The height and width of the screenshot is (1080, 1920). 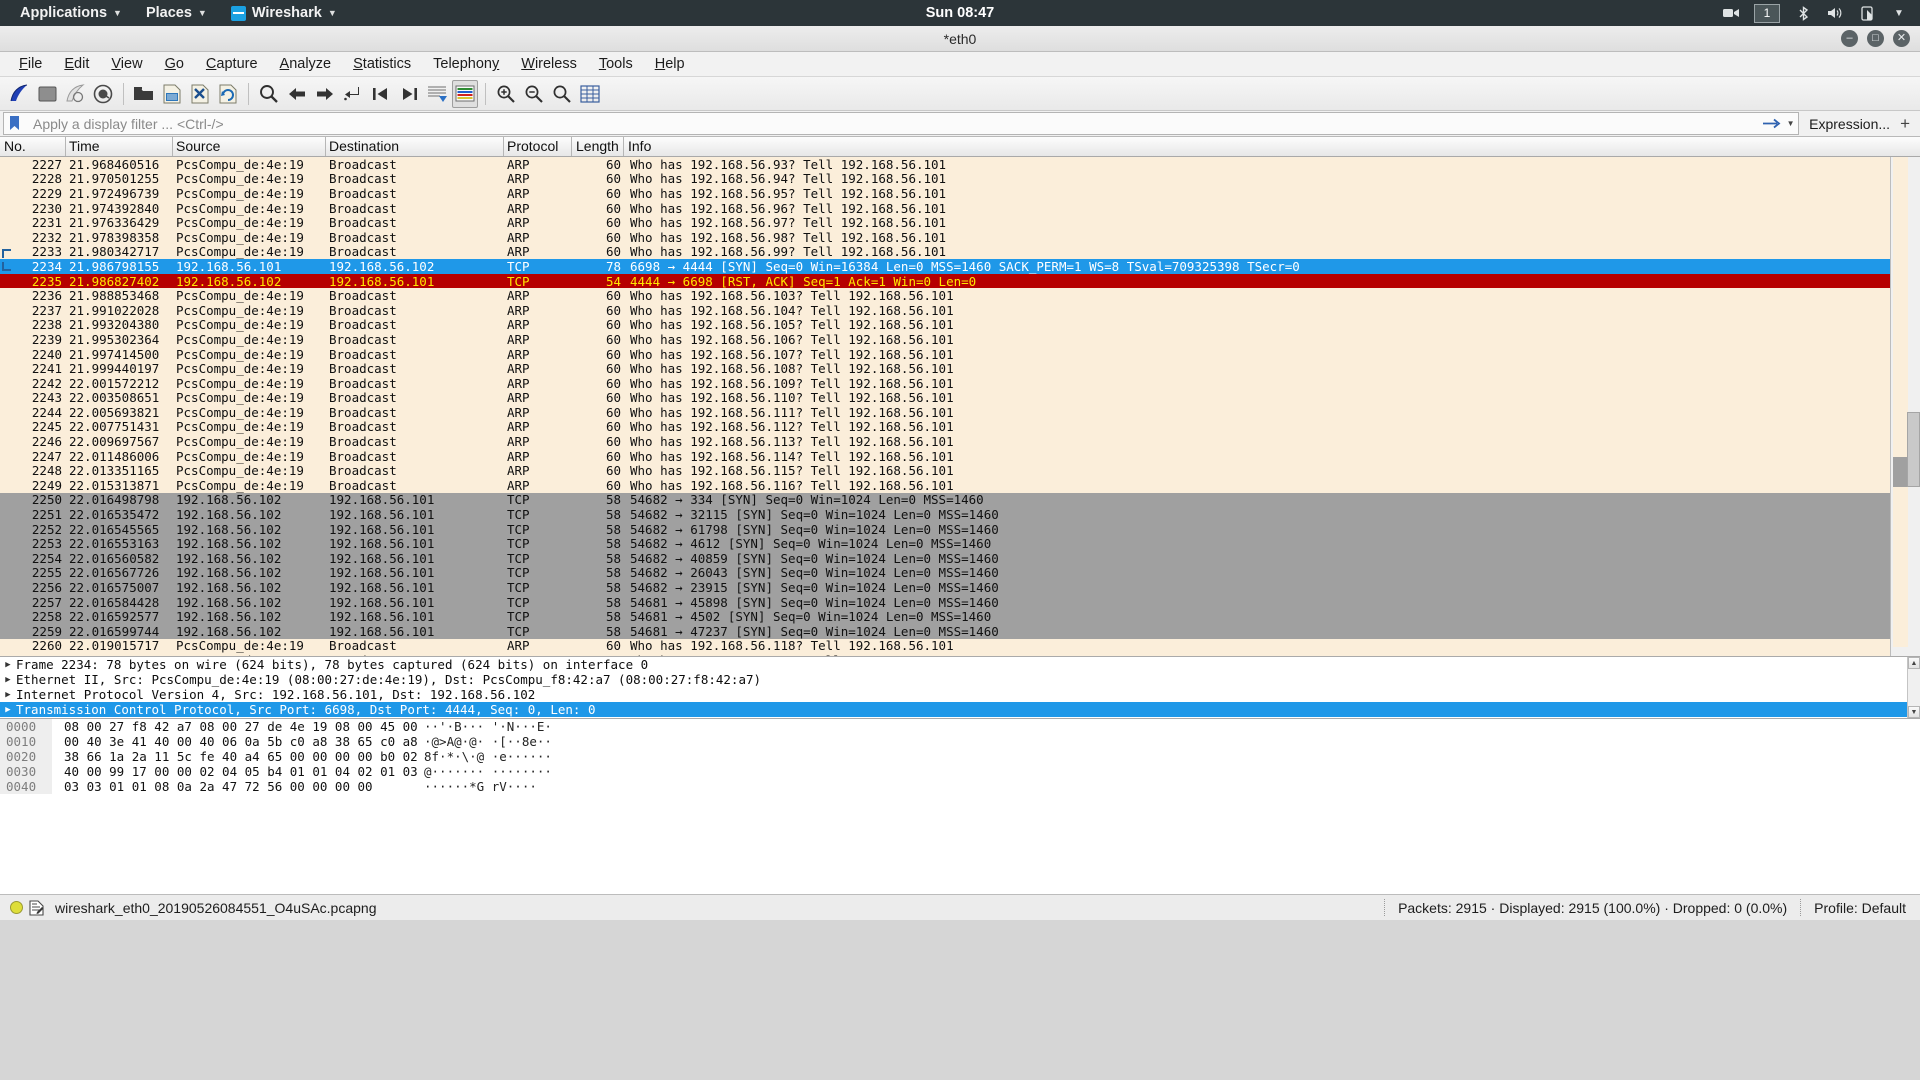 I want to click on capture-options-icon, so click(x=103, y=94).